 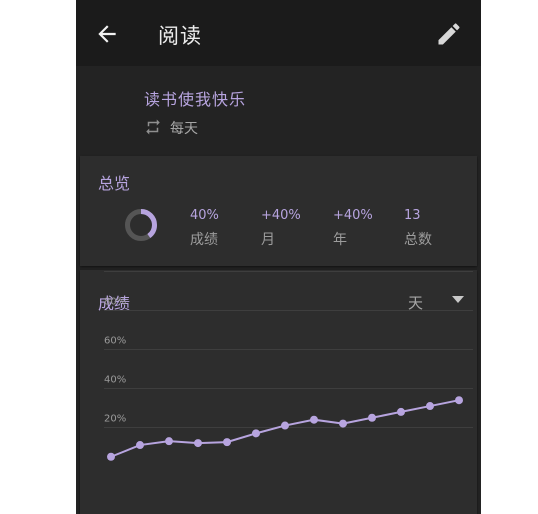 I want to click on stat-score-label: 成绩, so click(x=204, y=240).